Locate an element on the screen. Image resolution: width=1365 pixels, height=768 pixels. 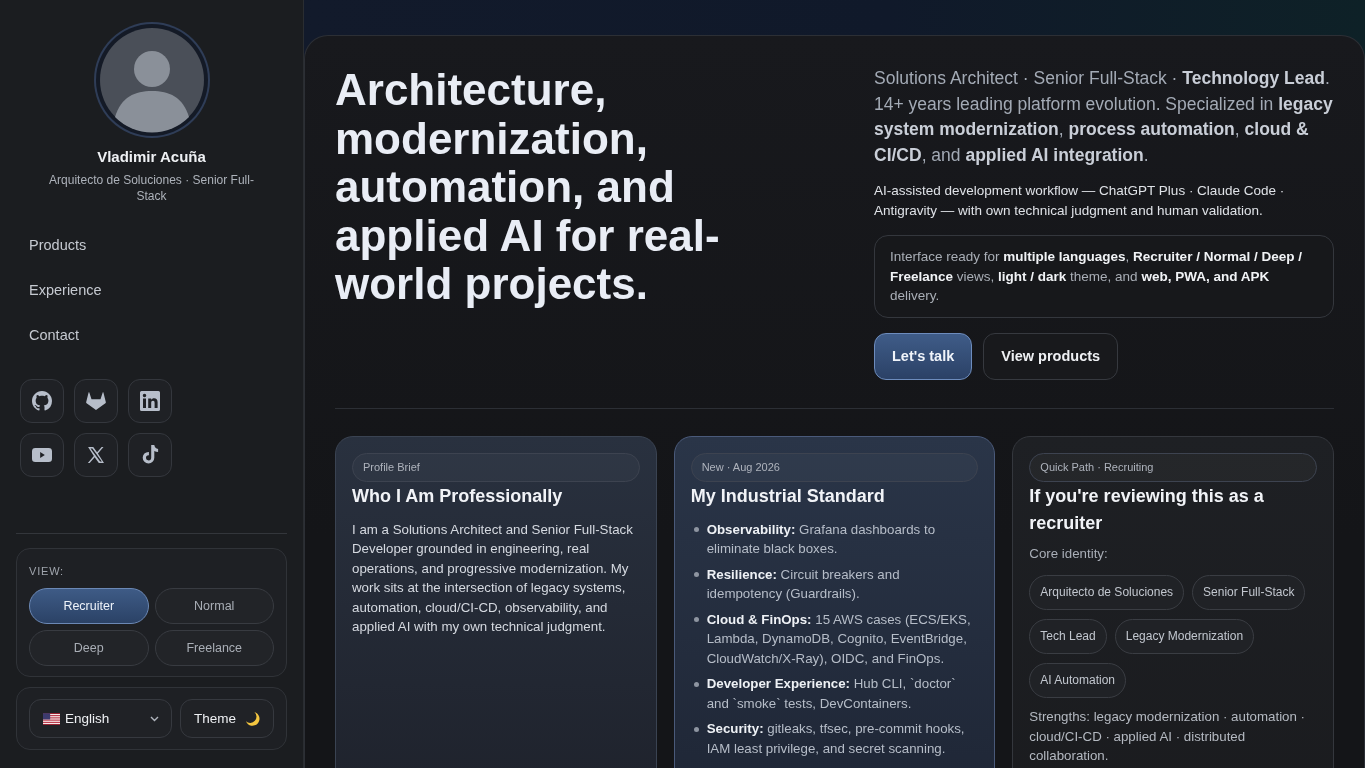
card-title: If you're reviewing this as a recruiter is located at coordinates (1147, 509).